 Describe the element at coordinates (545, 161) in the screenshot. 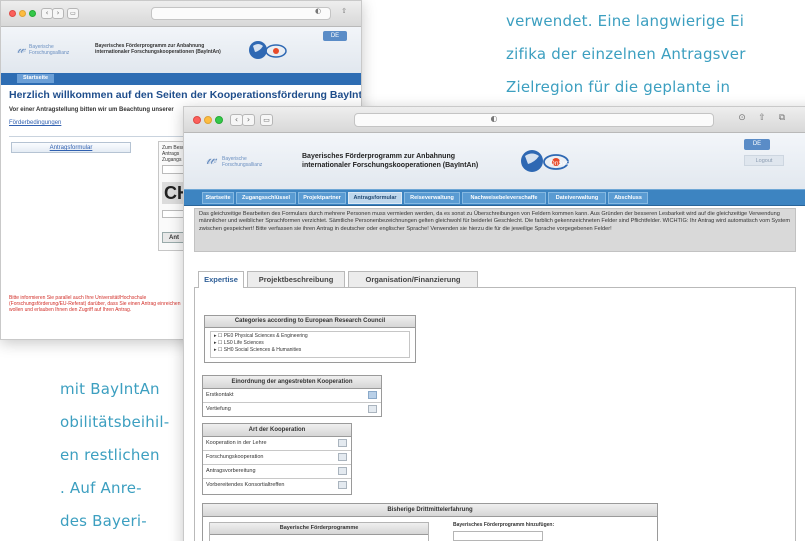

I see `globe-logo-icon: OnSys` at that location.